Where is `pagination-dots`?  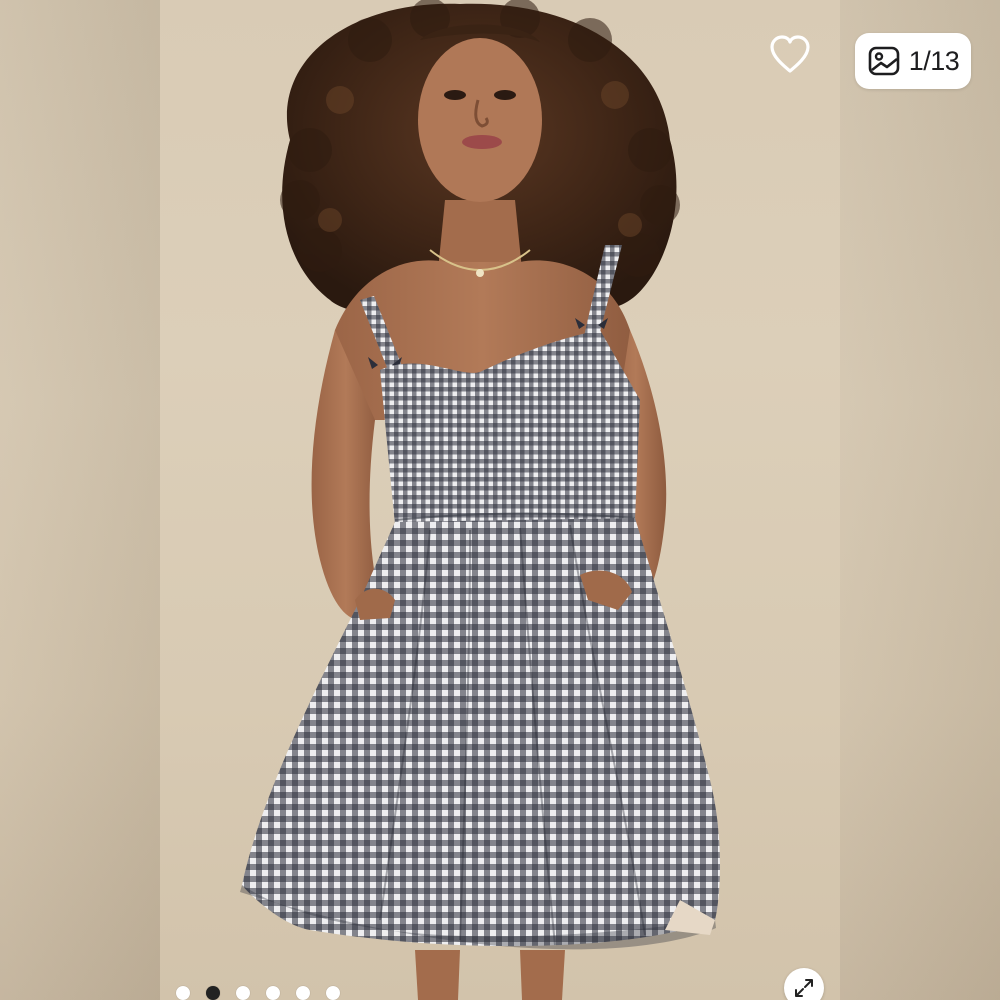
pagination-dots is located at coordinates (258, 993).